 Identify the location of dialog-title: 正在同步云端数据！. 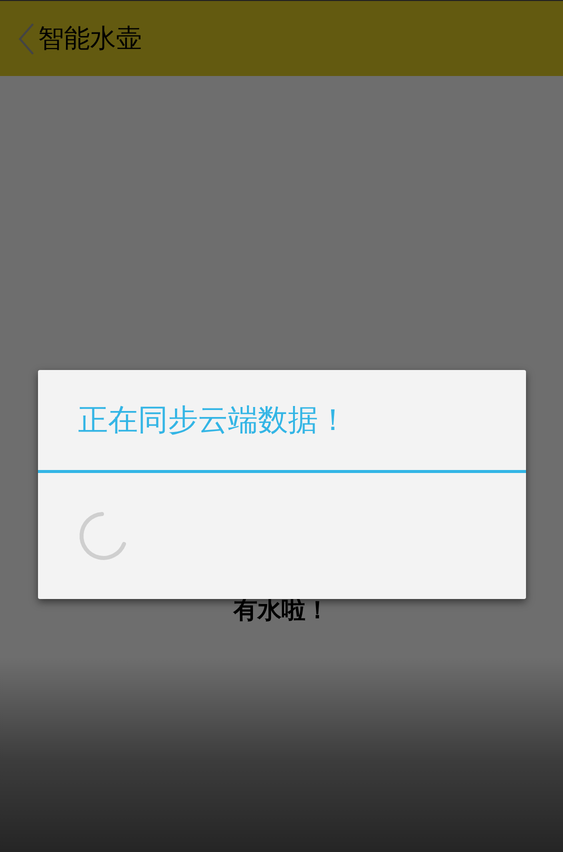
(213, 421).